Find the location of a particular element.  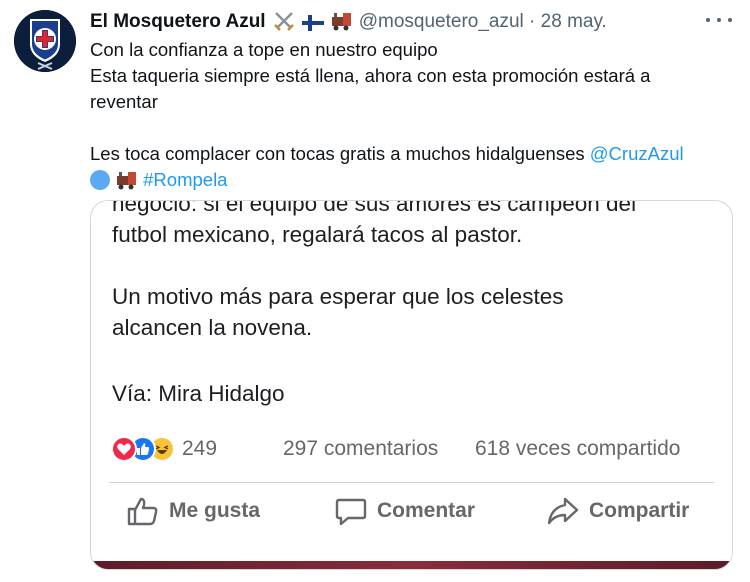

hashtag-link: #Rompela is located at coordinates (185, 179).